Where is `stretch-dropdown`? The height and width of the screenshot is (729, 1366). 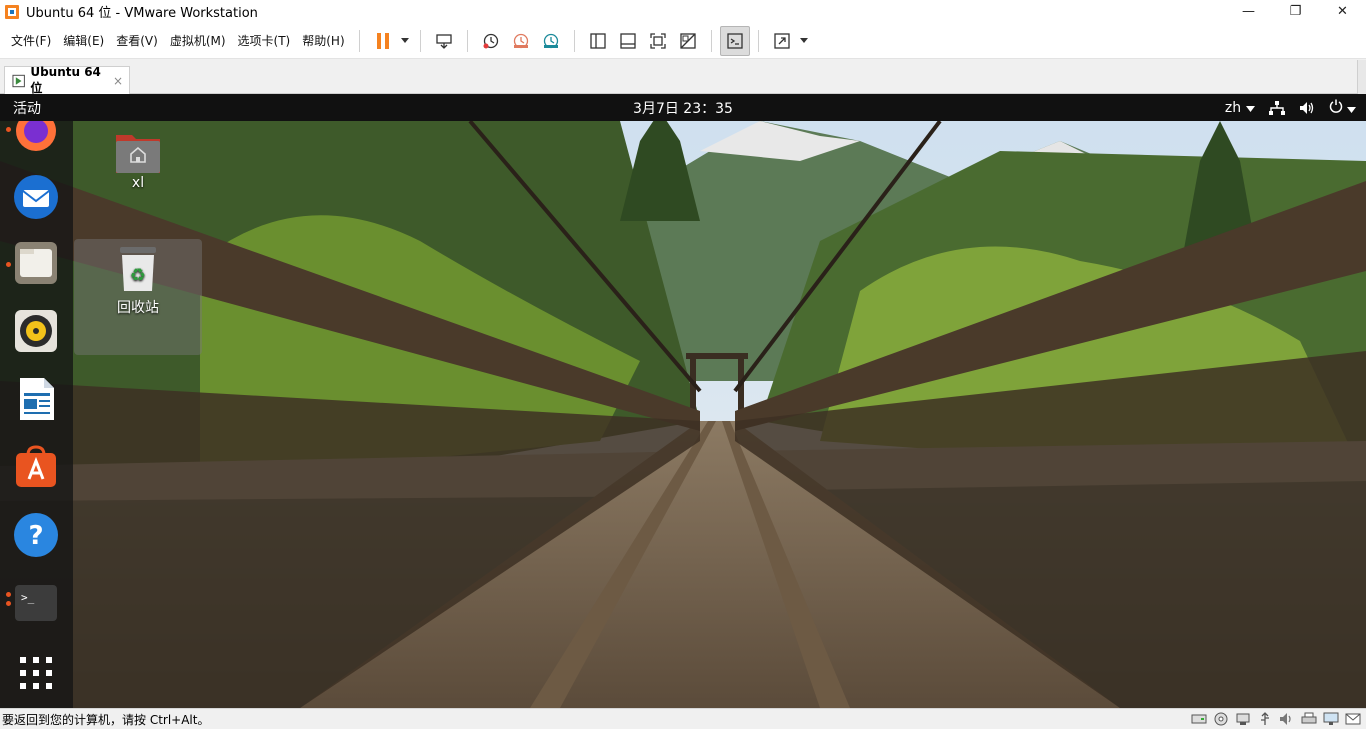 stretch-dropdown is located at coordinates (804, 41).